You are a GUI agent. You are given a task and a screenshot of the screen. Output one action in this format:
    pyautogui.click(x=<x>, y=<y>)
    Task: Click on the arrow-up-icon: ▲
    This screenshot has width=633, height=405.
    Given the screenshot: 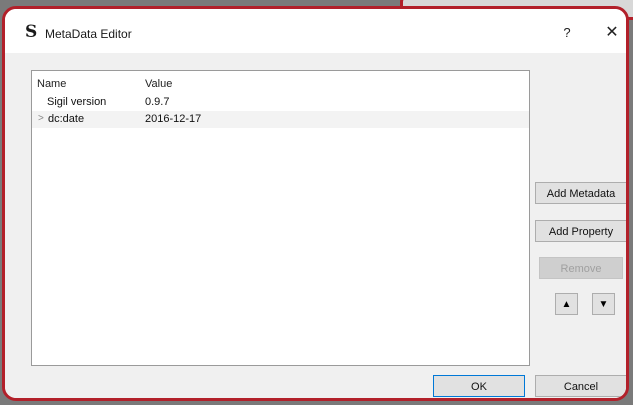 What is the action you would take?
    pyautogui.click(x=566, y=304)
    